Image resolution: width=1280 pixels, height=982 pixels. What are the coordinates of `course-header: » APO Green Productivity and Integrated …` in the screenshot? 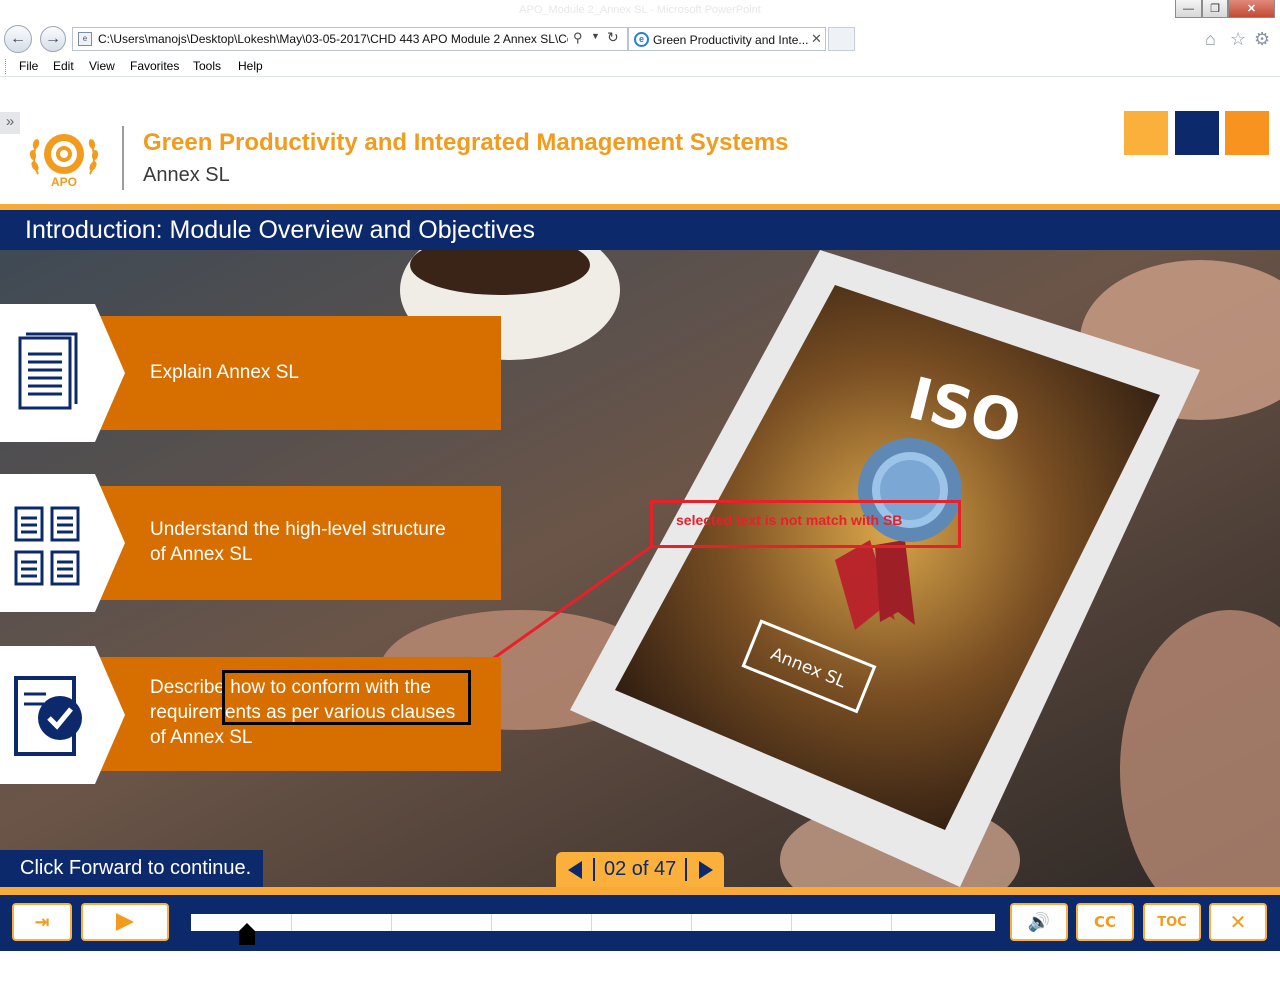 It's located at (640, 141).